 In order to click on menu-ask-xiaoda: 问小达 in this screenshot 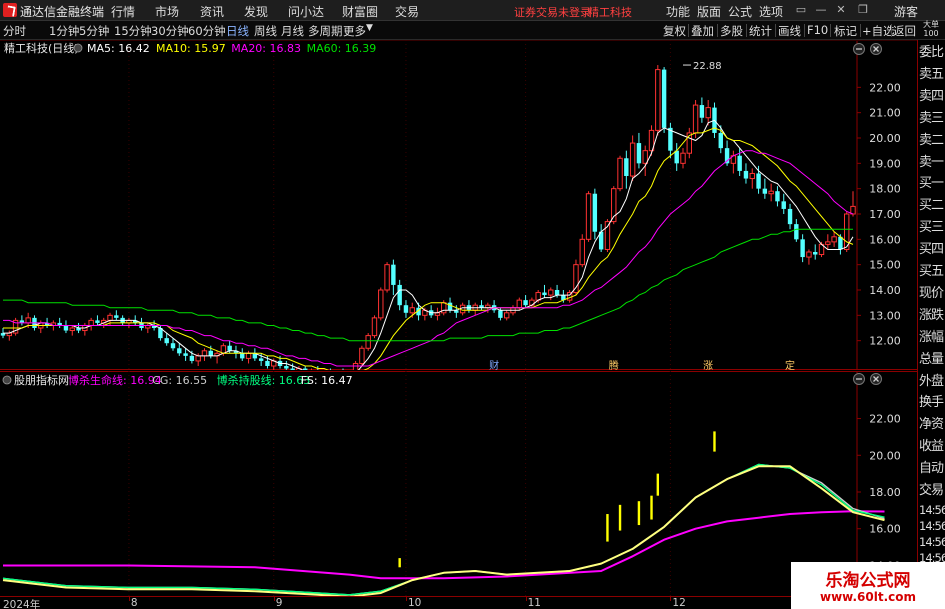, I will do `click(306, 11)`.